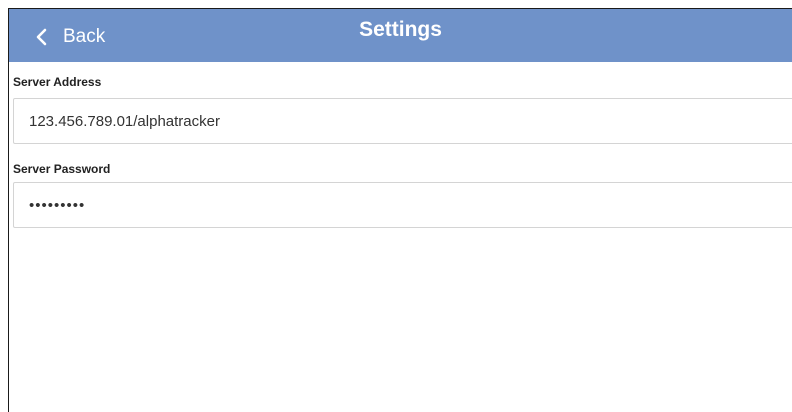 This screenshot has height=412, width=792. What do you see at coordinates (402, 121) in the screenshot?
I see `server-address-input` at bounding box center [402, 121].